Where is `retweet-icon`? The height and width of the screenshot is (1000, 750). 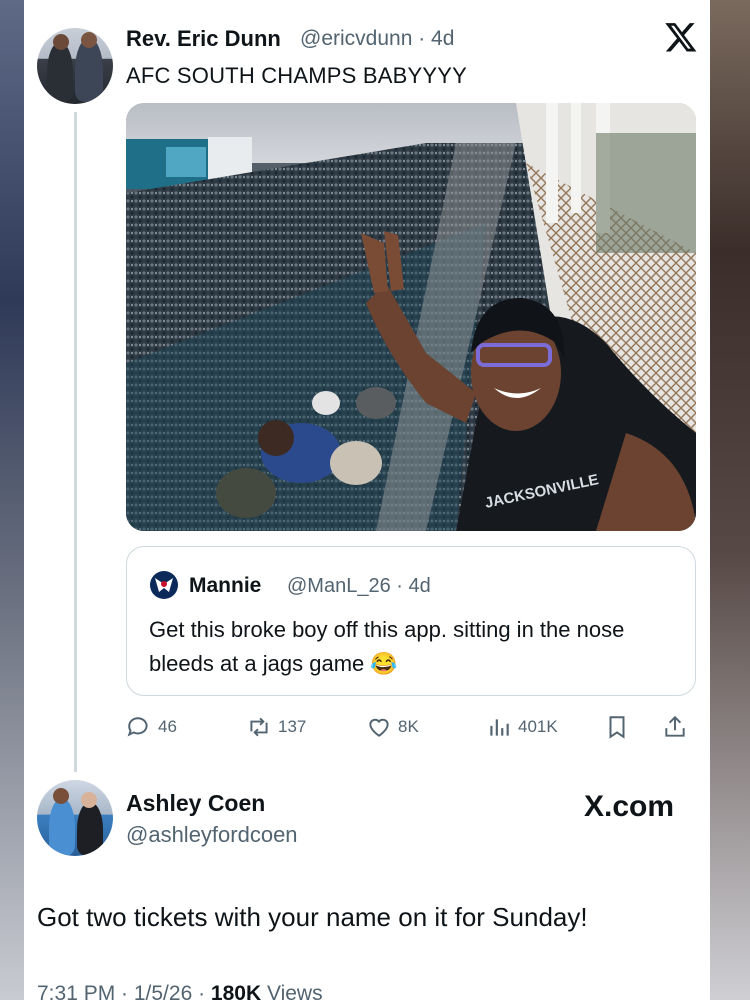
retweet-icon is located at coordinates (259, 727).